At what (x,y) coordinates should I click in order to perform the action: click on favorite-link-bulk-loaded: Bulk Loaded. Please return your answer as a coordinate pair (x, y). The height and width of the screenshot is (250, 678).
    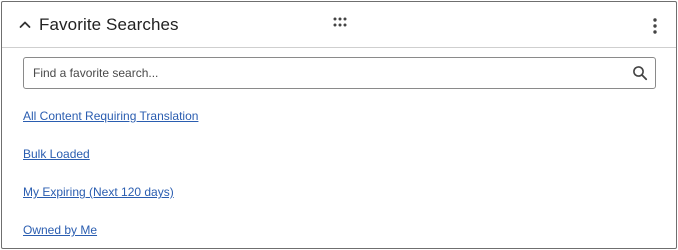
    Looking at the image, I should click on (56, 154).